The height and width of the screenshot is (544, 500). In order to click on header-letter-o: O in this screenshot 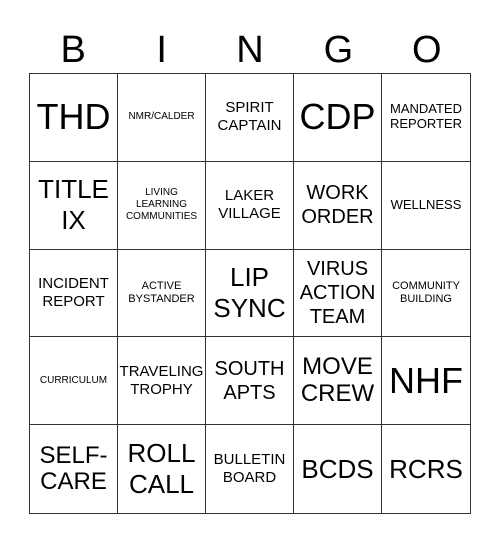, I will do `click(427, 50)`.